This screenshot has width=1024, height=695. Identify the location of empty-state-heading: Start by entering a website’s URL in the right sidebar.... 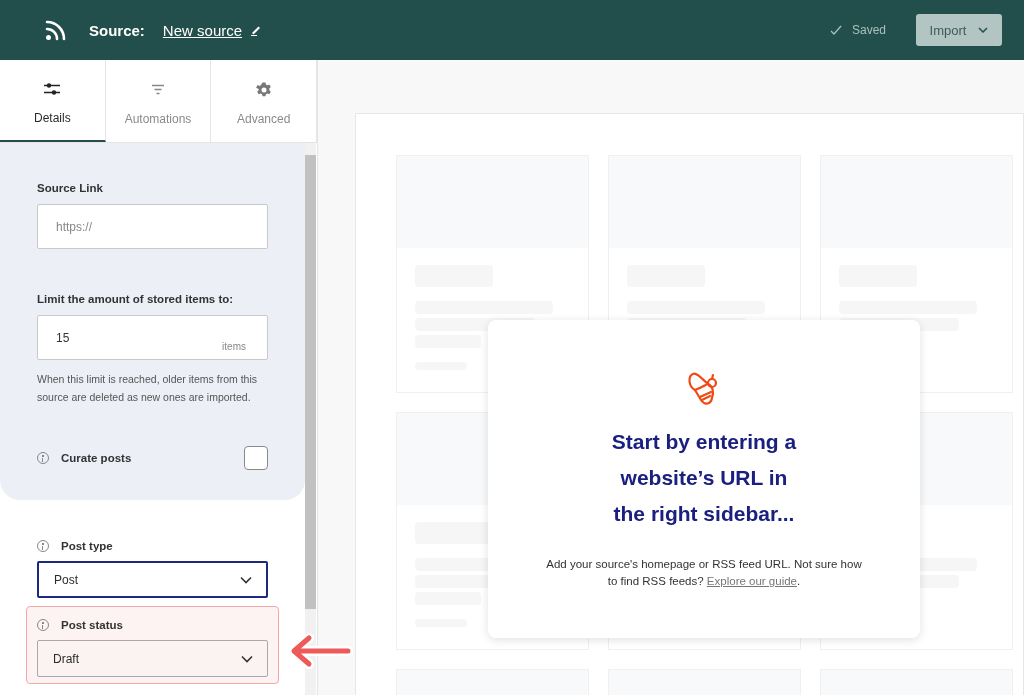
(704, 478).